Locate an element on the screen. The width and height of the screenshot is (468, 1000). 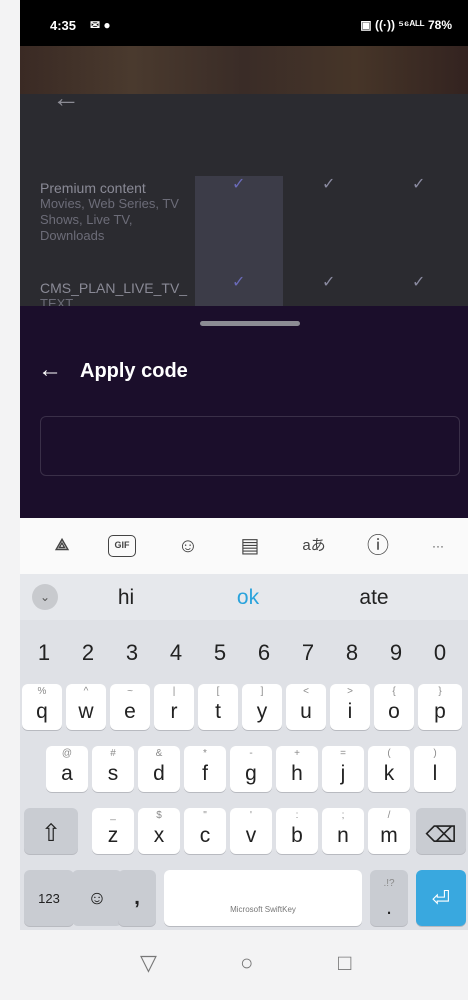
code-input is located at coordinates (250, 446).